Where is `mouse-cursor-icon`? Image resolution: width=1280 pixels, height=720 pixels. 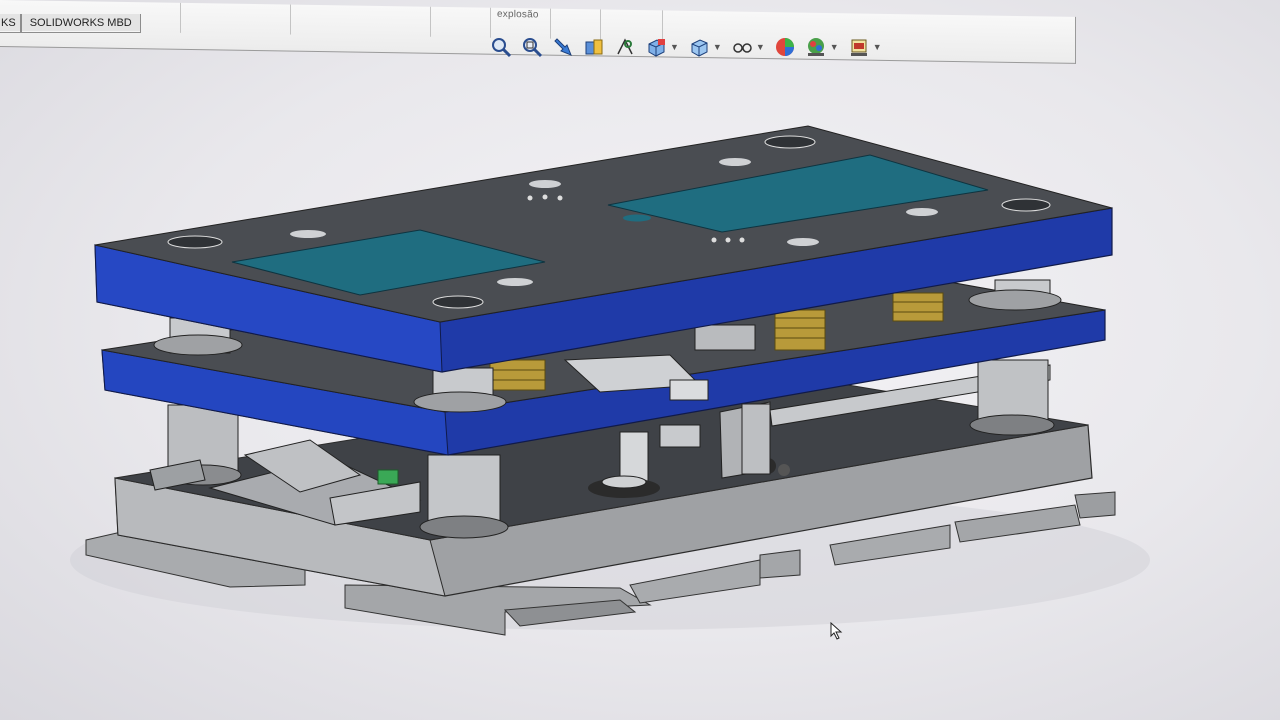
mouse-cursor-icon is located at coordinates (836, 631).